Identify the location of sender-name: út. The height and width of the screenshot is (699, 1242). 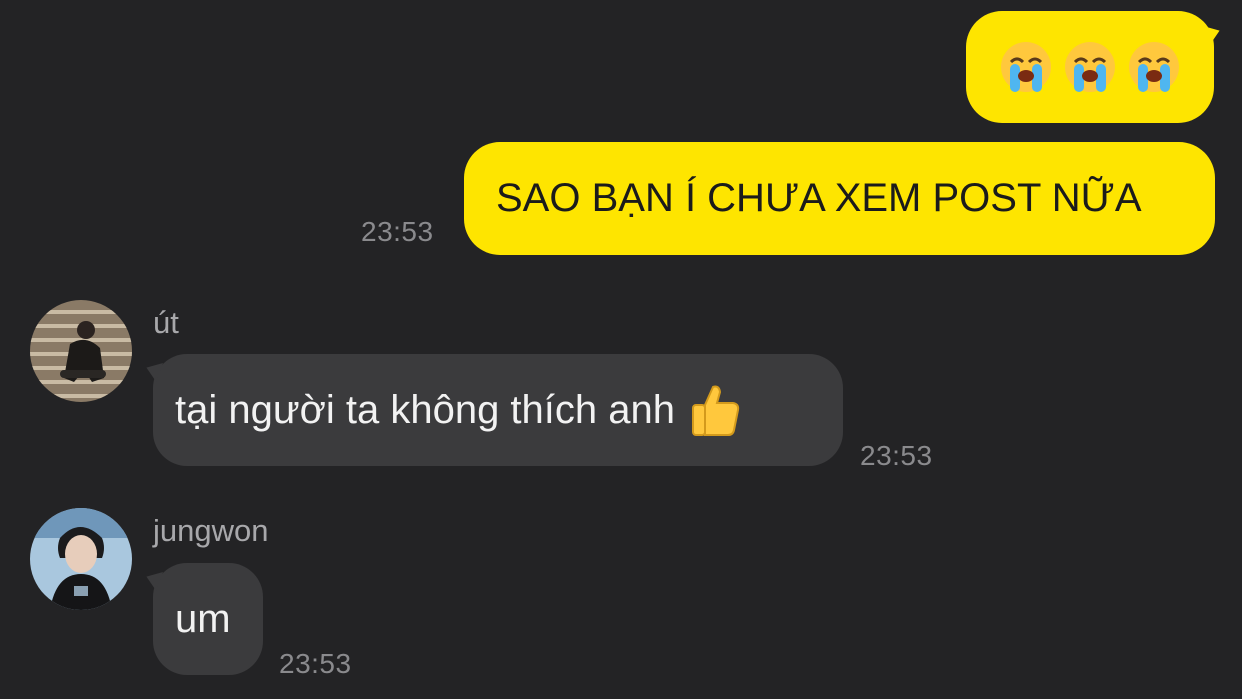
(166, 322).